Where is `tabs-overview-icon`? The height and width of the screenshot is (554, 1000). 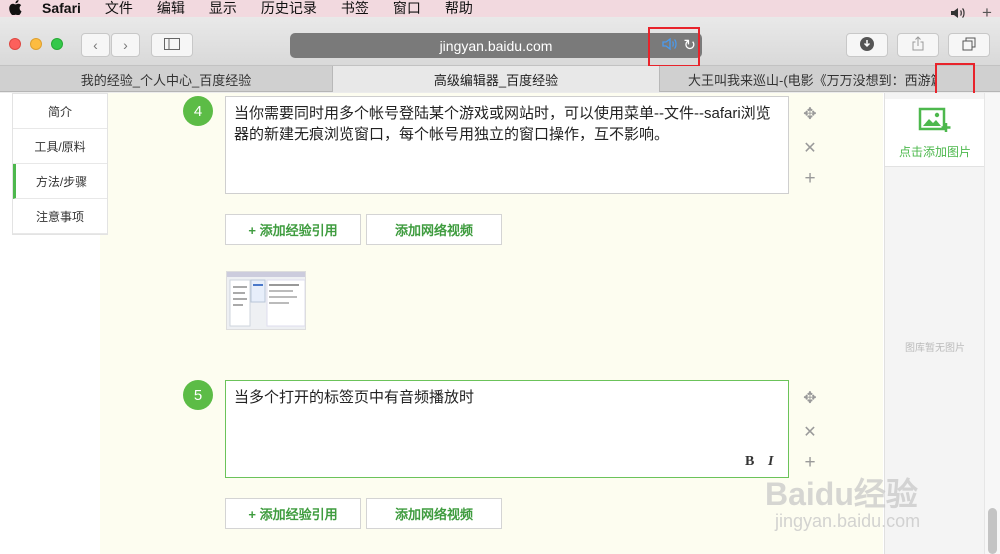 tabs-overview-icon is located at coordinates (969, 45).